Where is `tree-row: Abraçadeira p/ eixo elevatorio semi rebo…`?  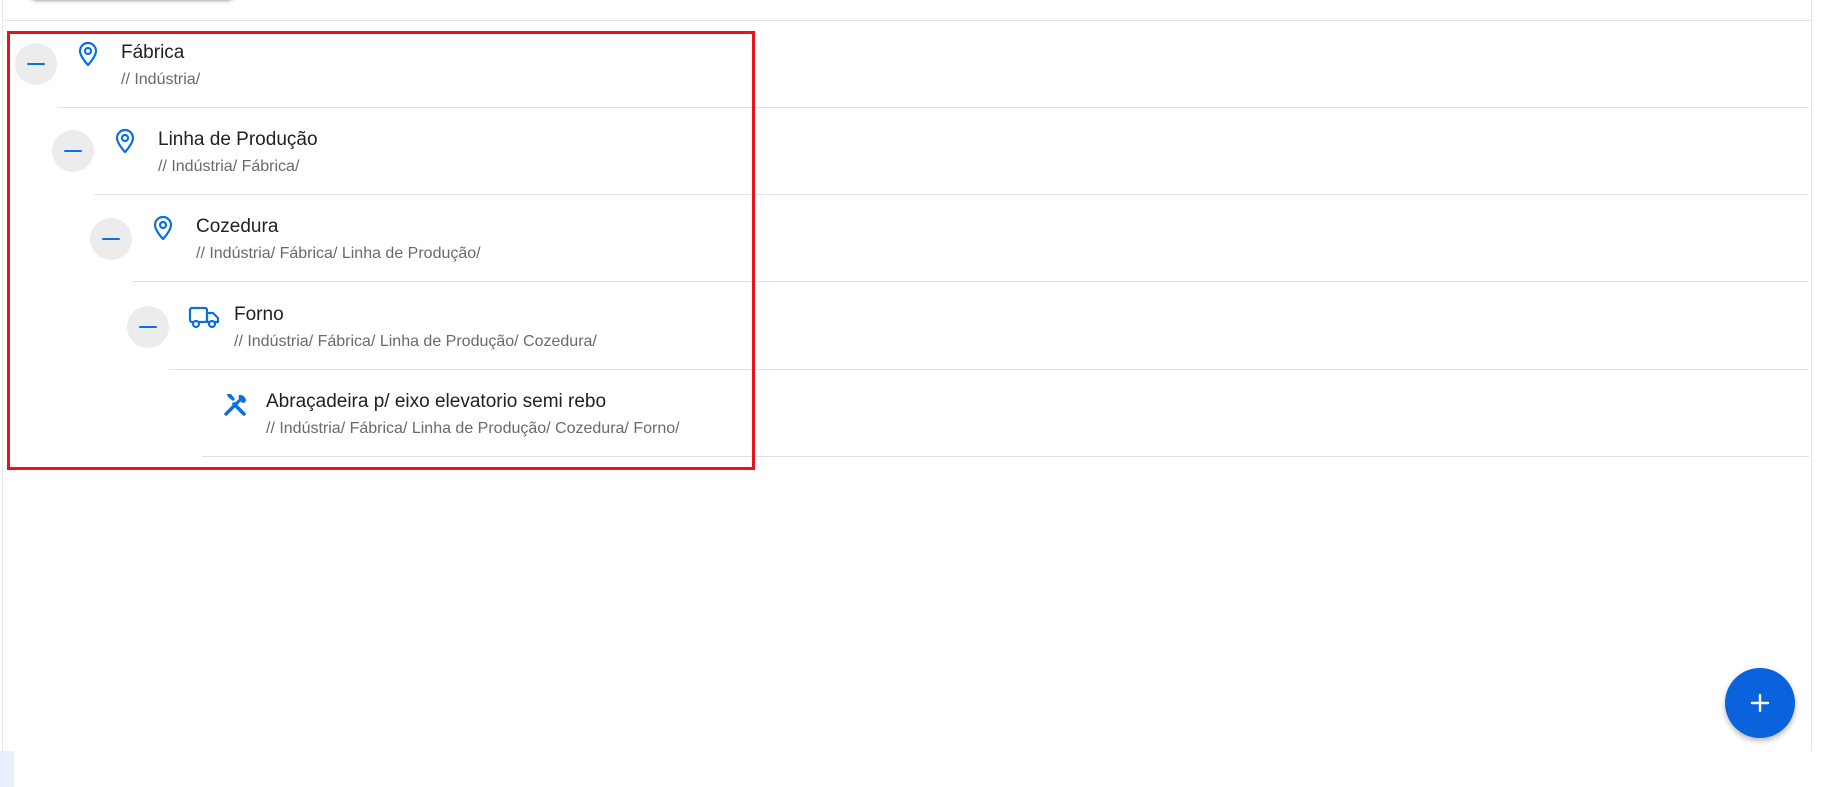 tree-row: Abraçadeira p/ eixo elevatorio semi rebo… is located at coordinates (906, 413).